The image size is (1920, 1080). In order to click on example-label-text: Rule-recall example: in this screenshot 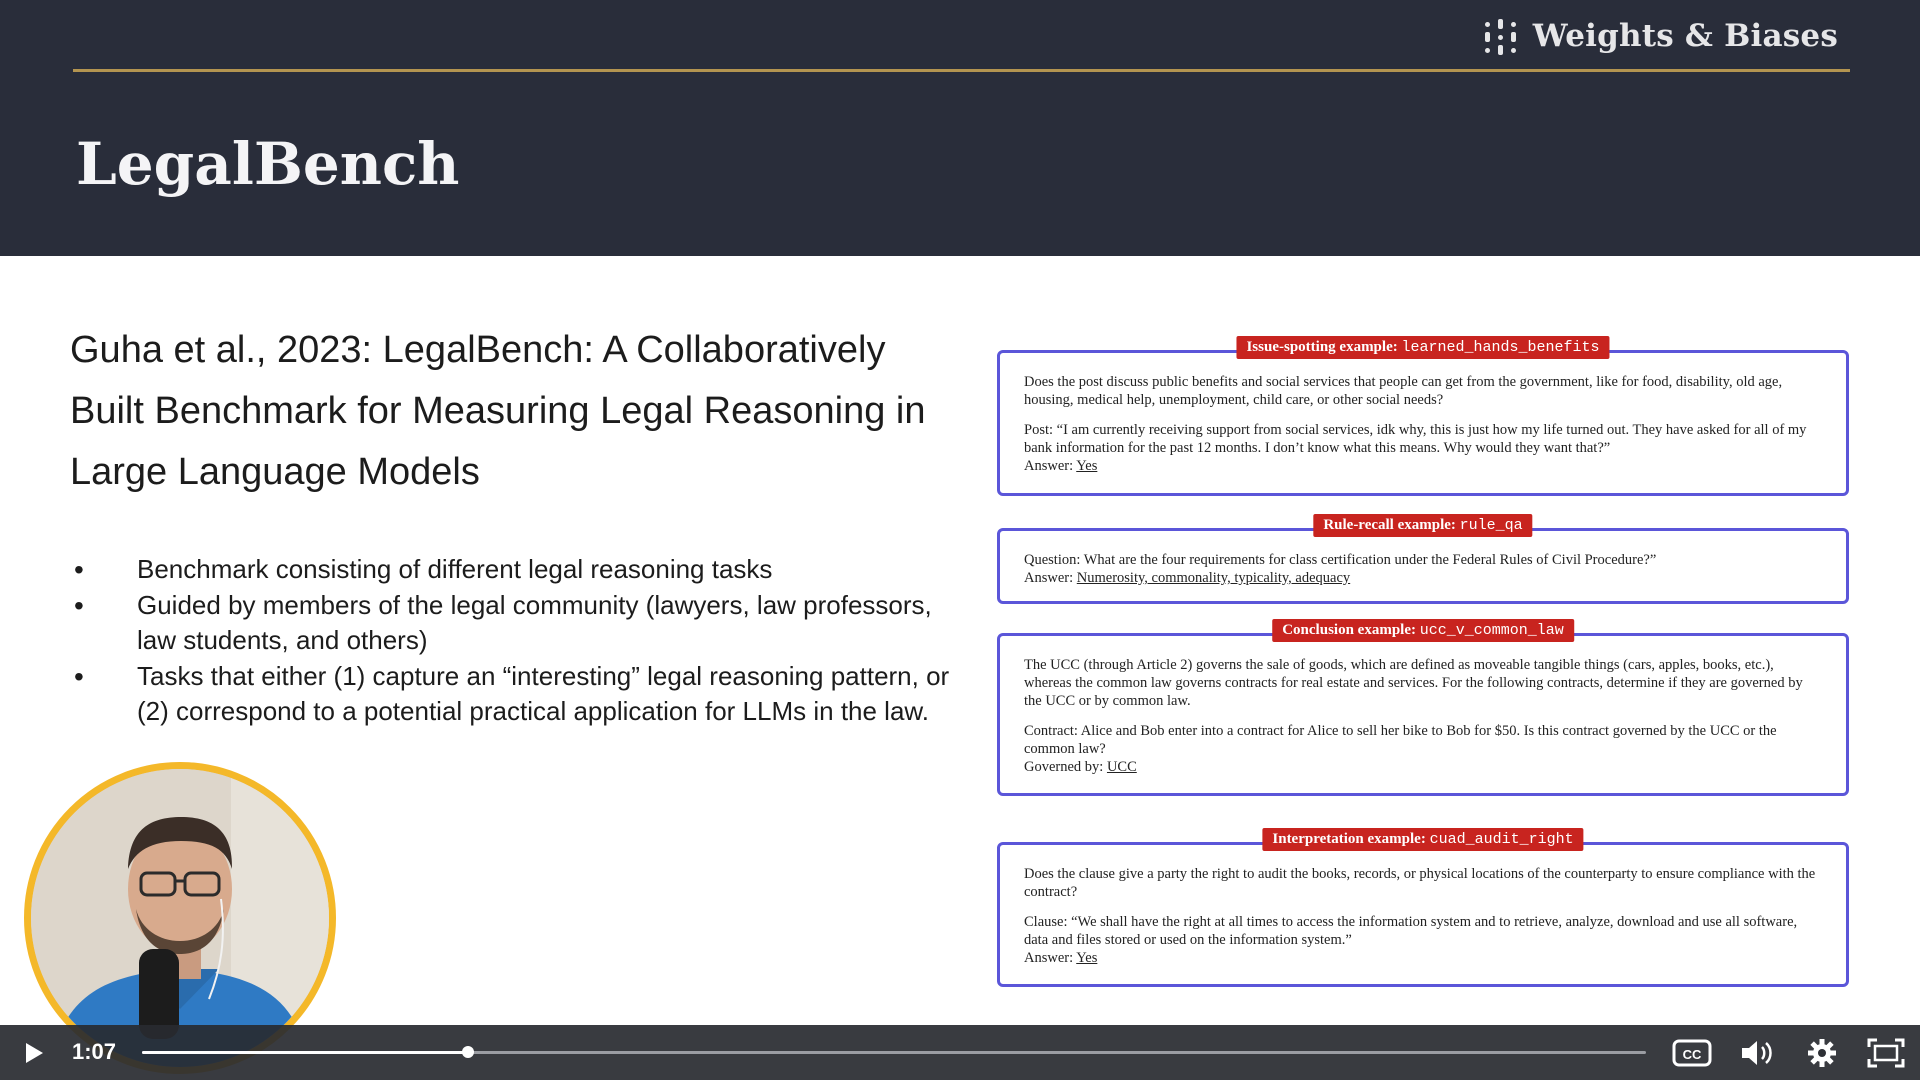, I will do `click(1389, 525)`.